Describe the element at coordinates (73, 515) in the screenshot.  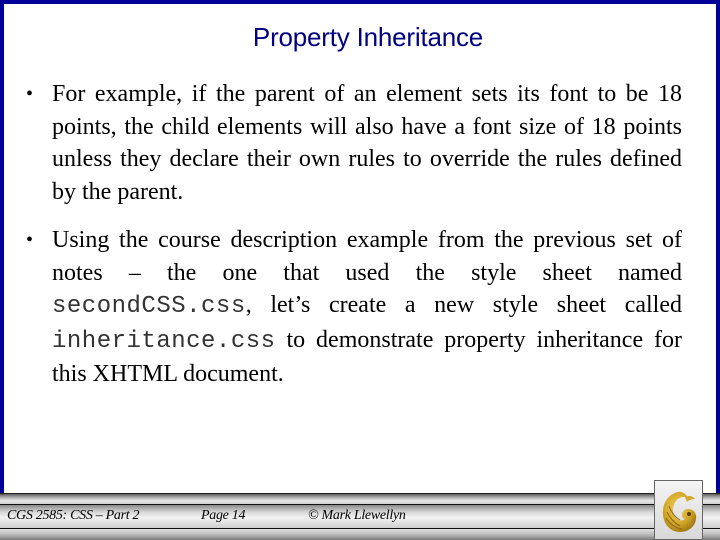
I see `footer-course: CGS 2585: CSS – Part 2` at that location.